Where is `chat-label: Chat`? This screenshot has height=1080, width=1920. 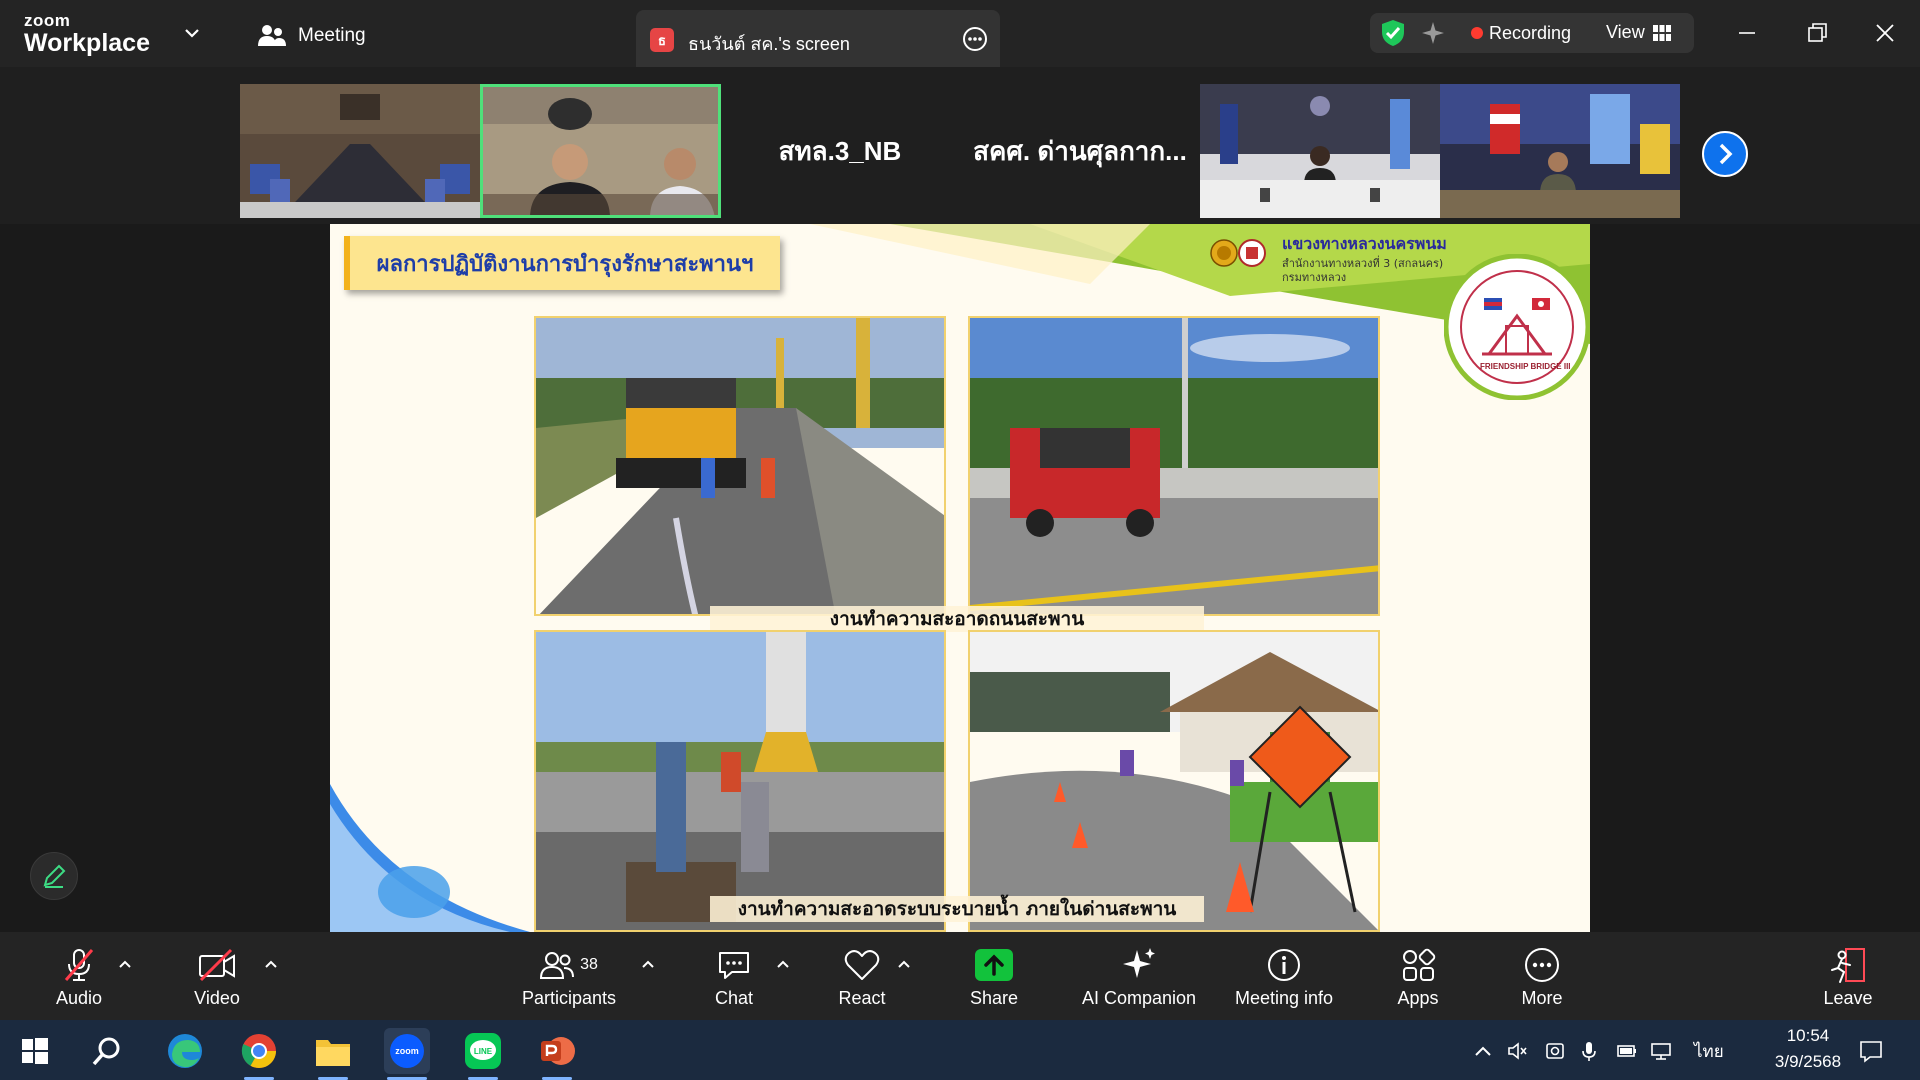 chat-label: Chat is located at coordinates (734, 998).